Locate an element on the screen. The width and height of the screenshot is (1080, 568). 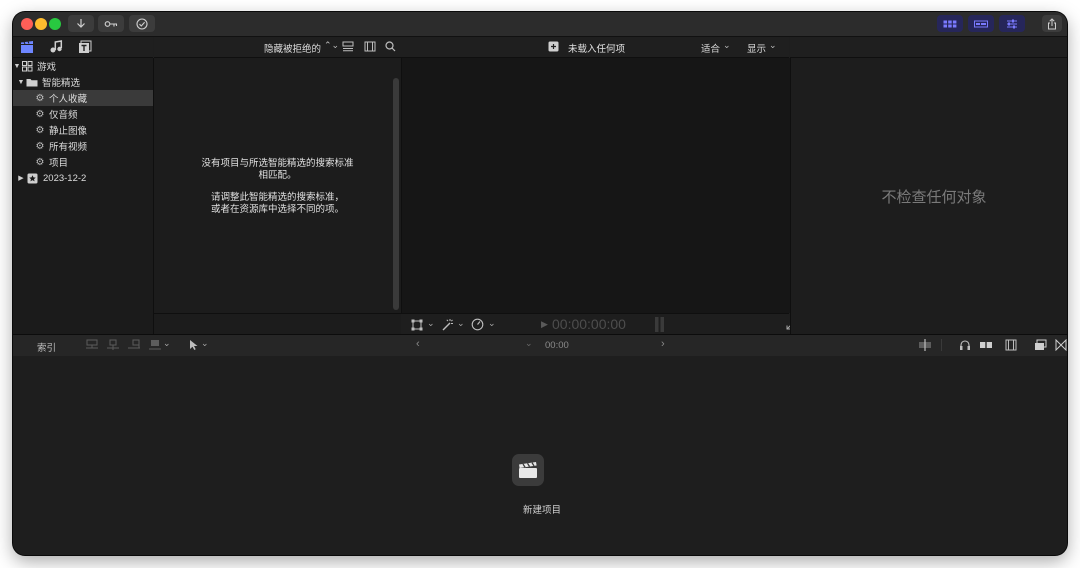
sidebar-item-label: 所有视频 is located at coordinates (68, 147).